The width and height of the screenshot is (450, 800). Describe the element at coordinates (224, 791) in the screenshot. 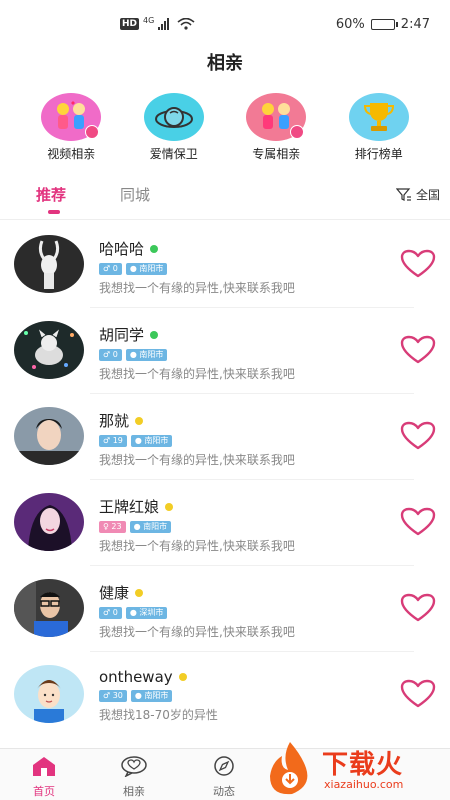

I see `nav-label: 动态` at that location.